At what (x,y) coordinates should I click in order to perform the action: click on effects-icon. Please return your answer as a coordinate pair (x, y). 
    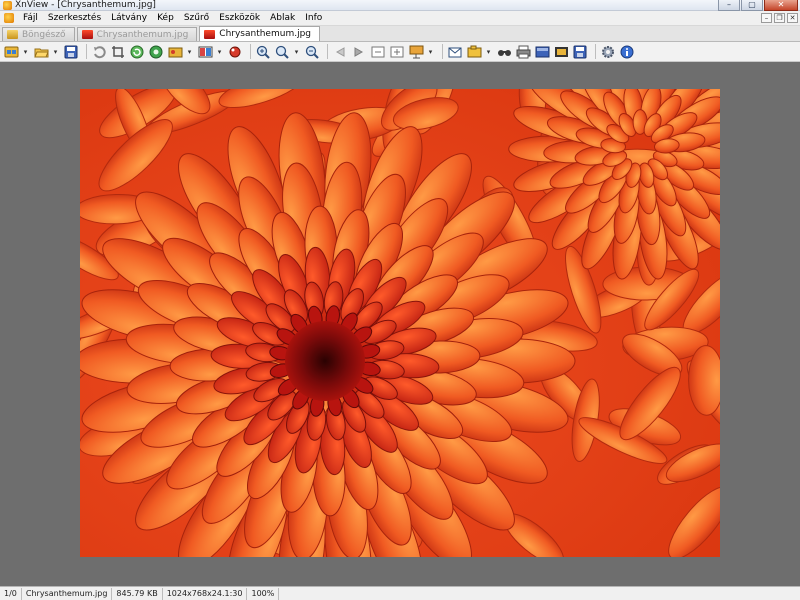
    Looking at the image, I should click on (235, 52).